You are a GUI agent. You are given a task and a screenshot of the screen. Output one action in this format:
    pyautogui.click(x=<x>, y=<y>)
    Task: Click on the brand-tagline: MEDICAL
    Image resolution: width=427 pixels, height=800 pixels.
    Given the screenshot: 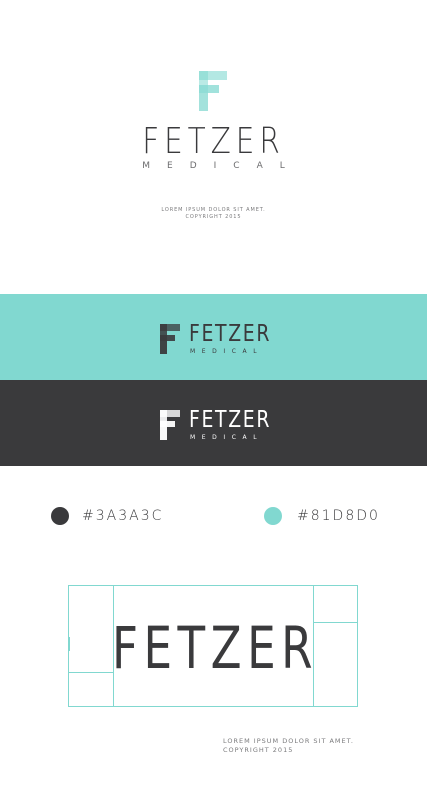 What is the action you would take?
    pyautogui.click(x=222, y=166)
    